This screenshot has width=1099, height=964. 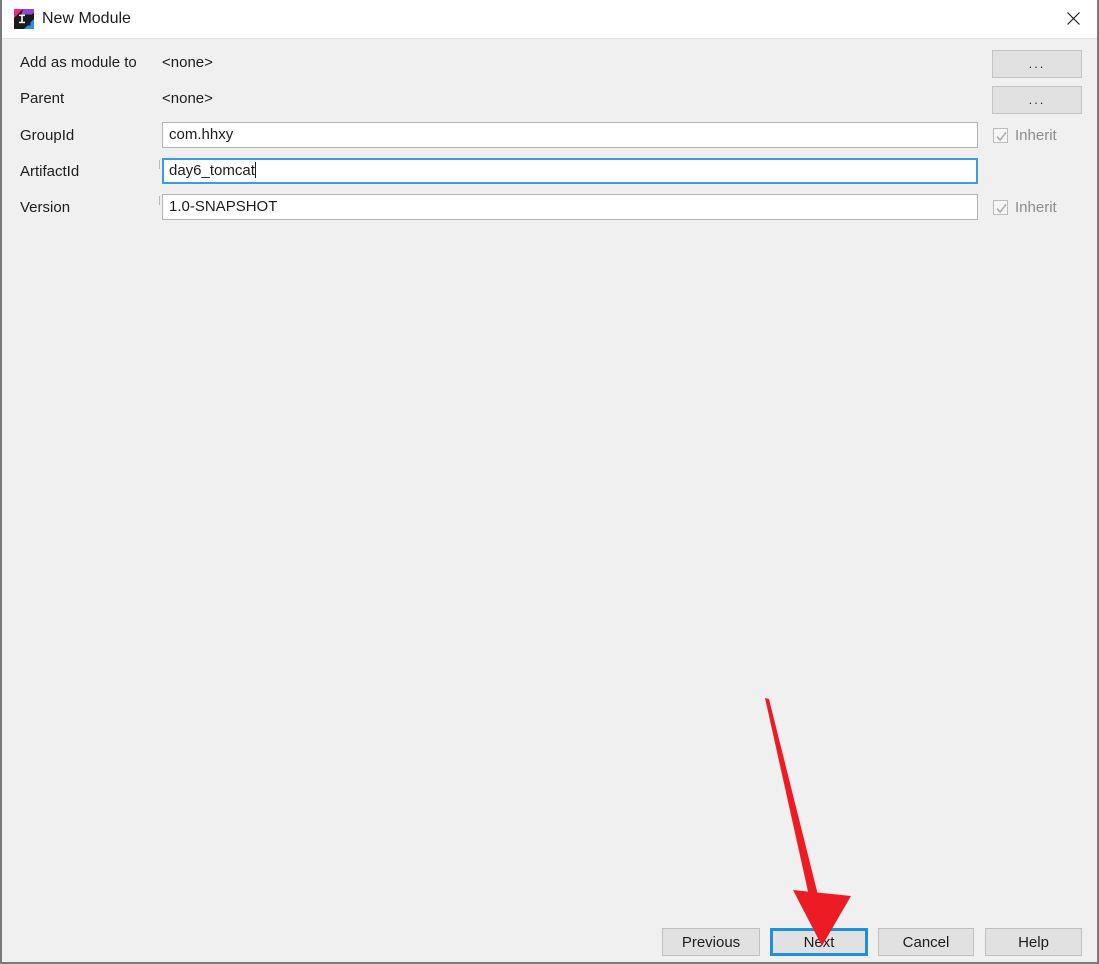 I want to click on artifactid-label: ArtifactId, so click(x=50, y=171).